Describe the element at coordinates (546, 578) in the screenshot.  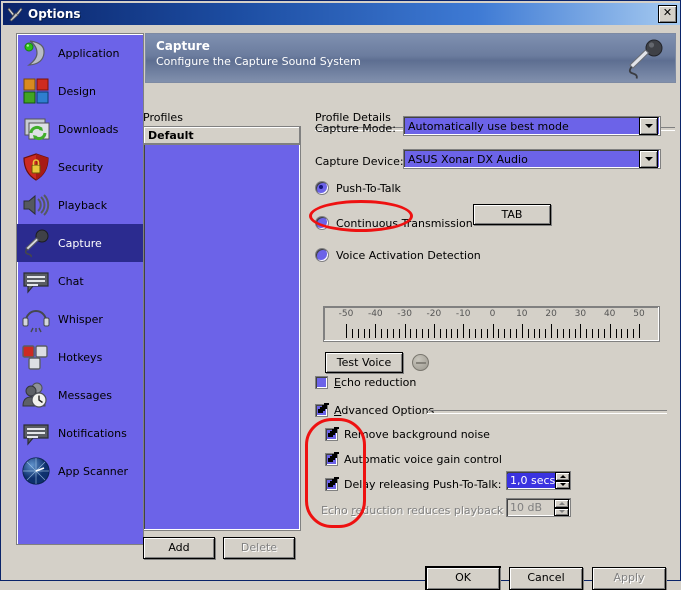
I see `cancel-button: Cancel` at that location.